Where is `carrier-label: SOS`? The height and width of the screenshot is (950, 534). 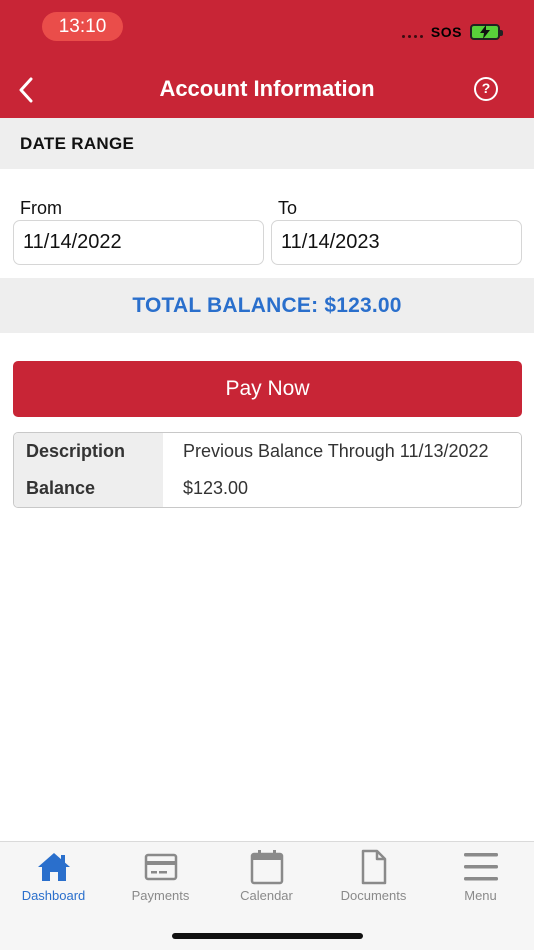
carrier-label: SOS is located at coordinates (446, 32).